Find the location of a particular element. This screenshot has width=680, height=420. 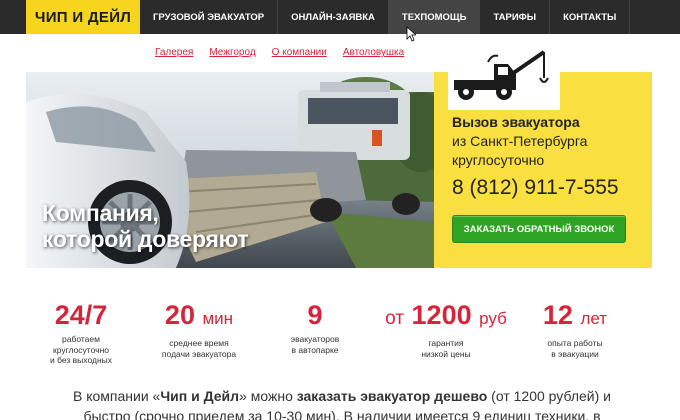

stat-label-line: круглосуточно is located at coordinates (81, 349).